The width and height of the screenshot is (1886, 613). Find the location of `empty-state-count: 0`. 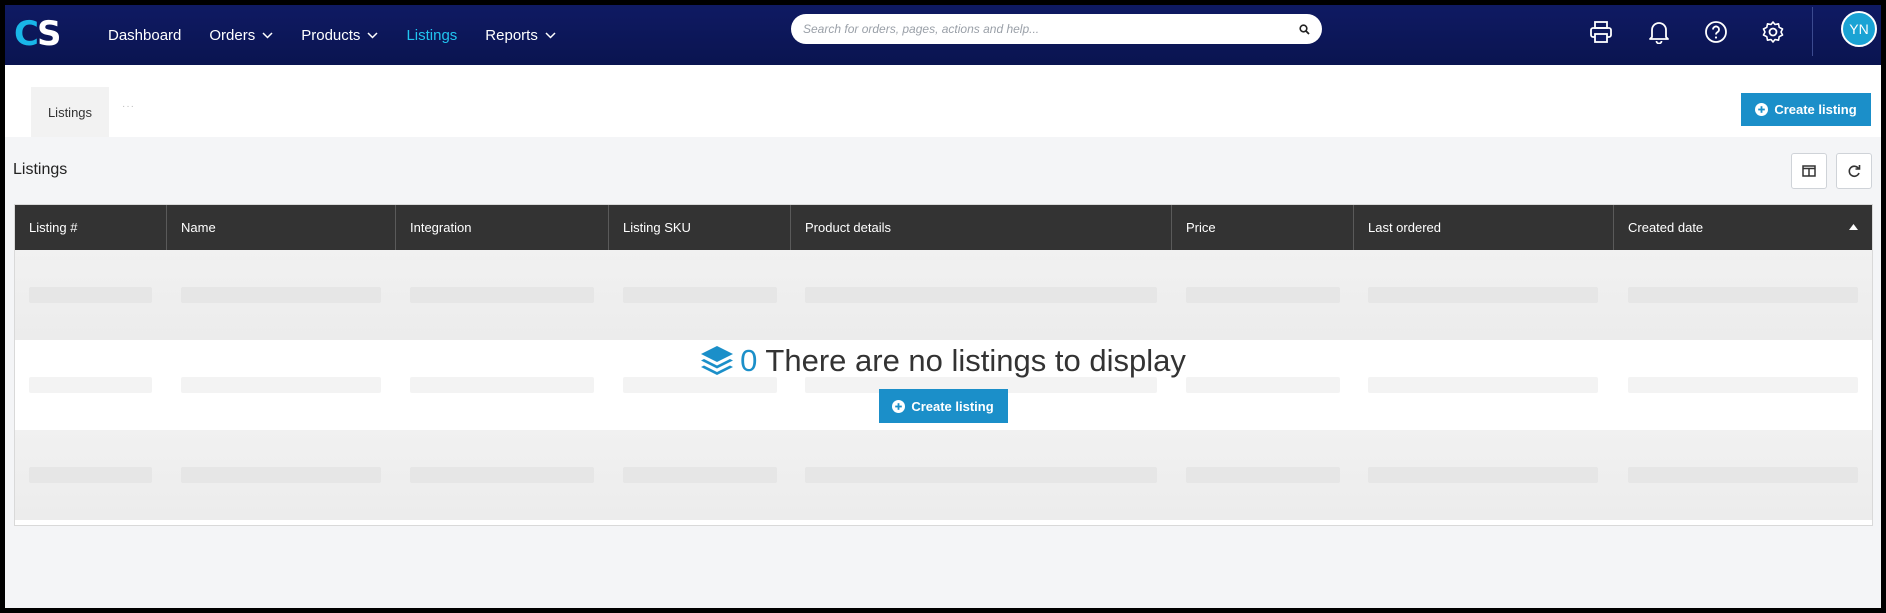

empty-state-count: 0 is located at coordinates (749, 360).